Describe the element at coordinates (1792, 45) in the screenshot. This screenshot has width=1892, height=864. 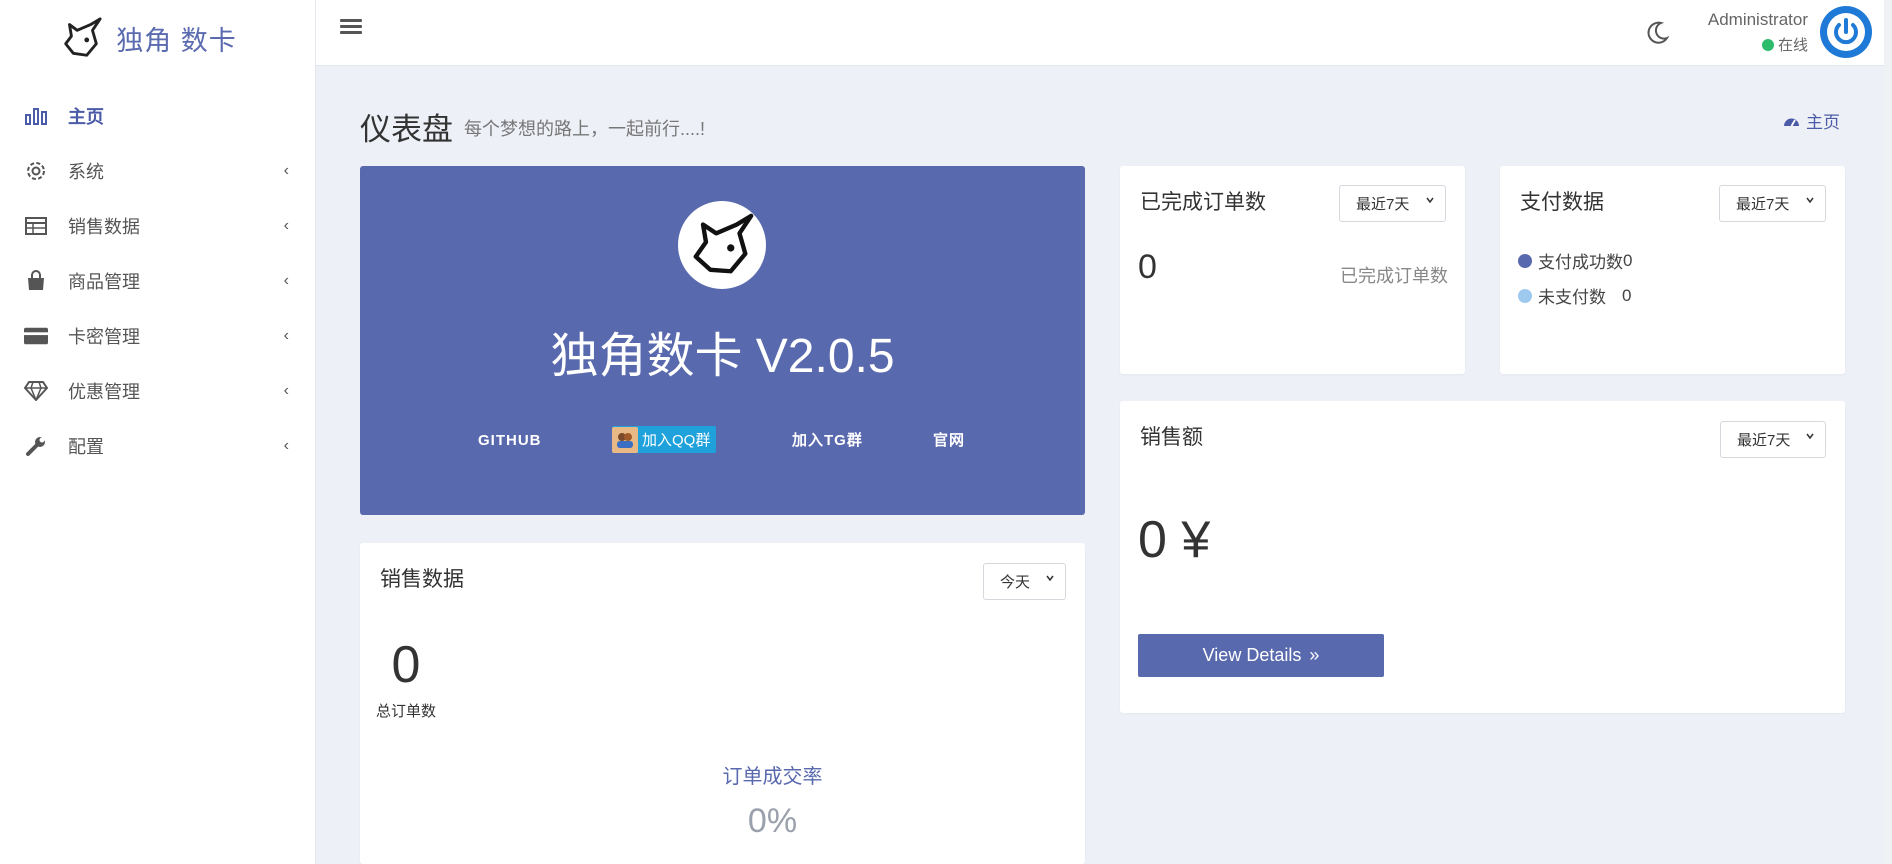
I see `user-status-label: 在线` at that location.